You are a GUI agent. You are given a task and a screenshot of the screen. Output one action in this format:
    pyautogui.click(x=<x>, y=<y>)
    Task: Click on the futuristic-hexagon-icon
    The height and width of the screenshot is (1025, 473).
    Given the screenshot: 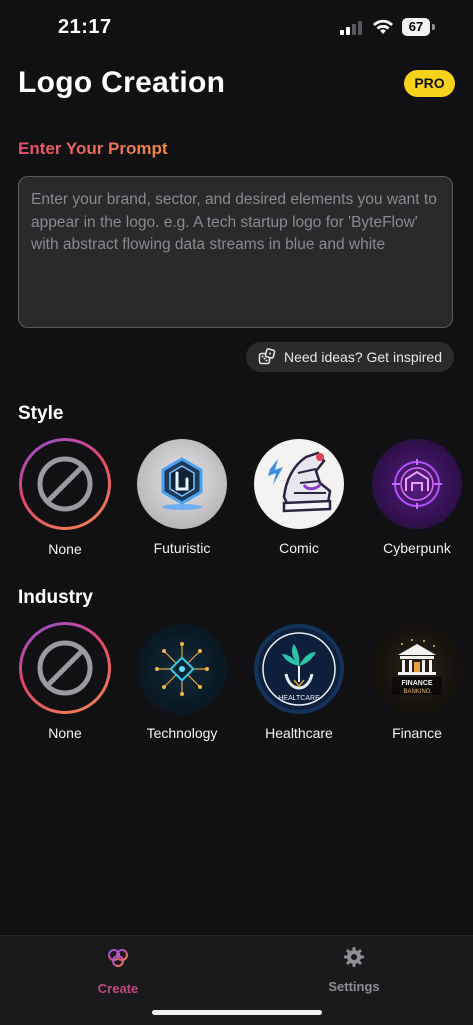 What is the action you would take?
    pyautogui.click(x=182, y=483)
    